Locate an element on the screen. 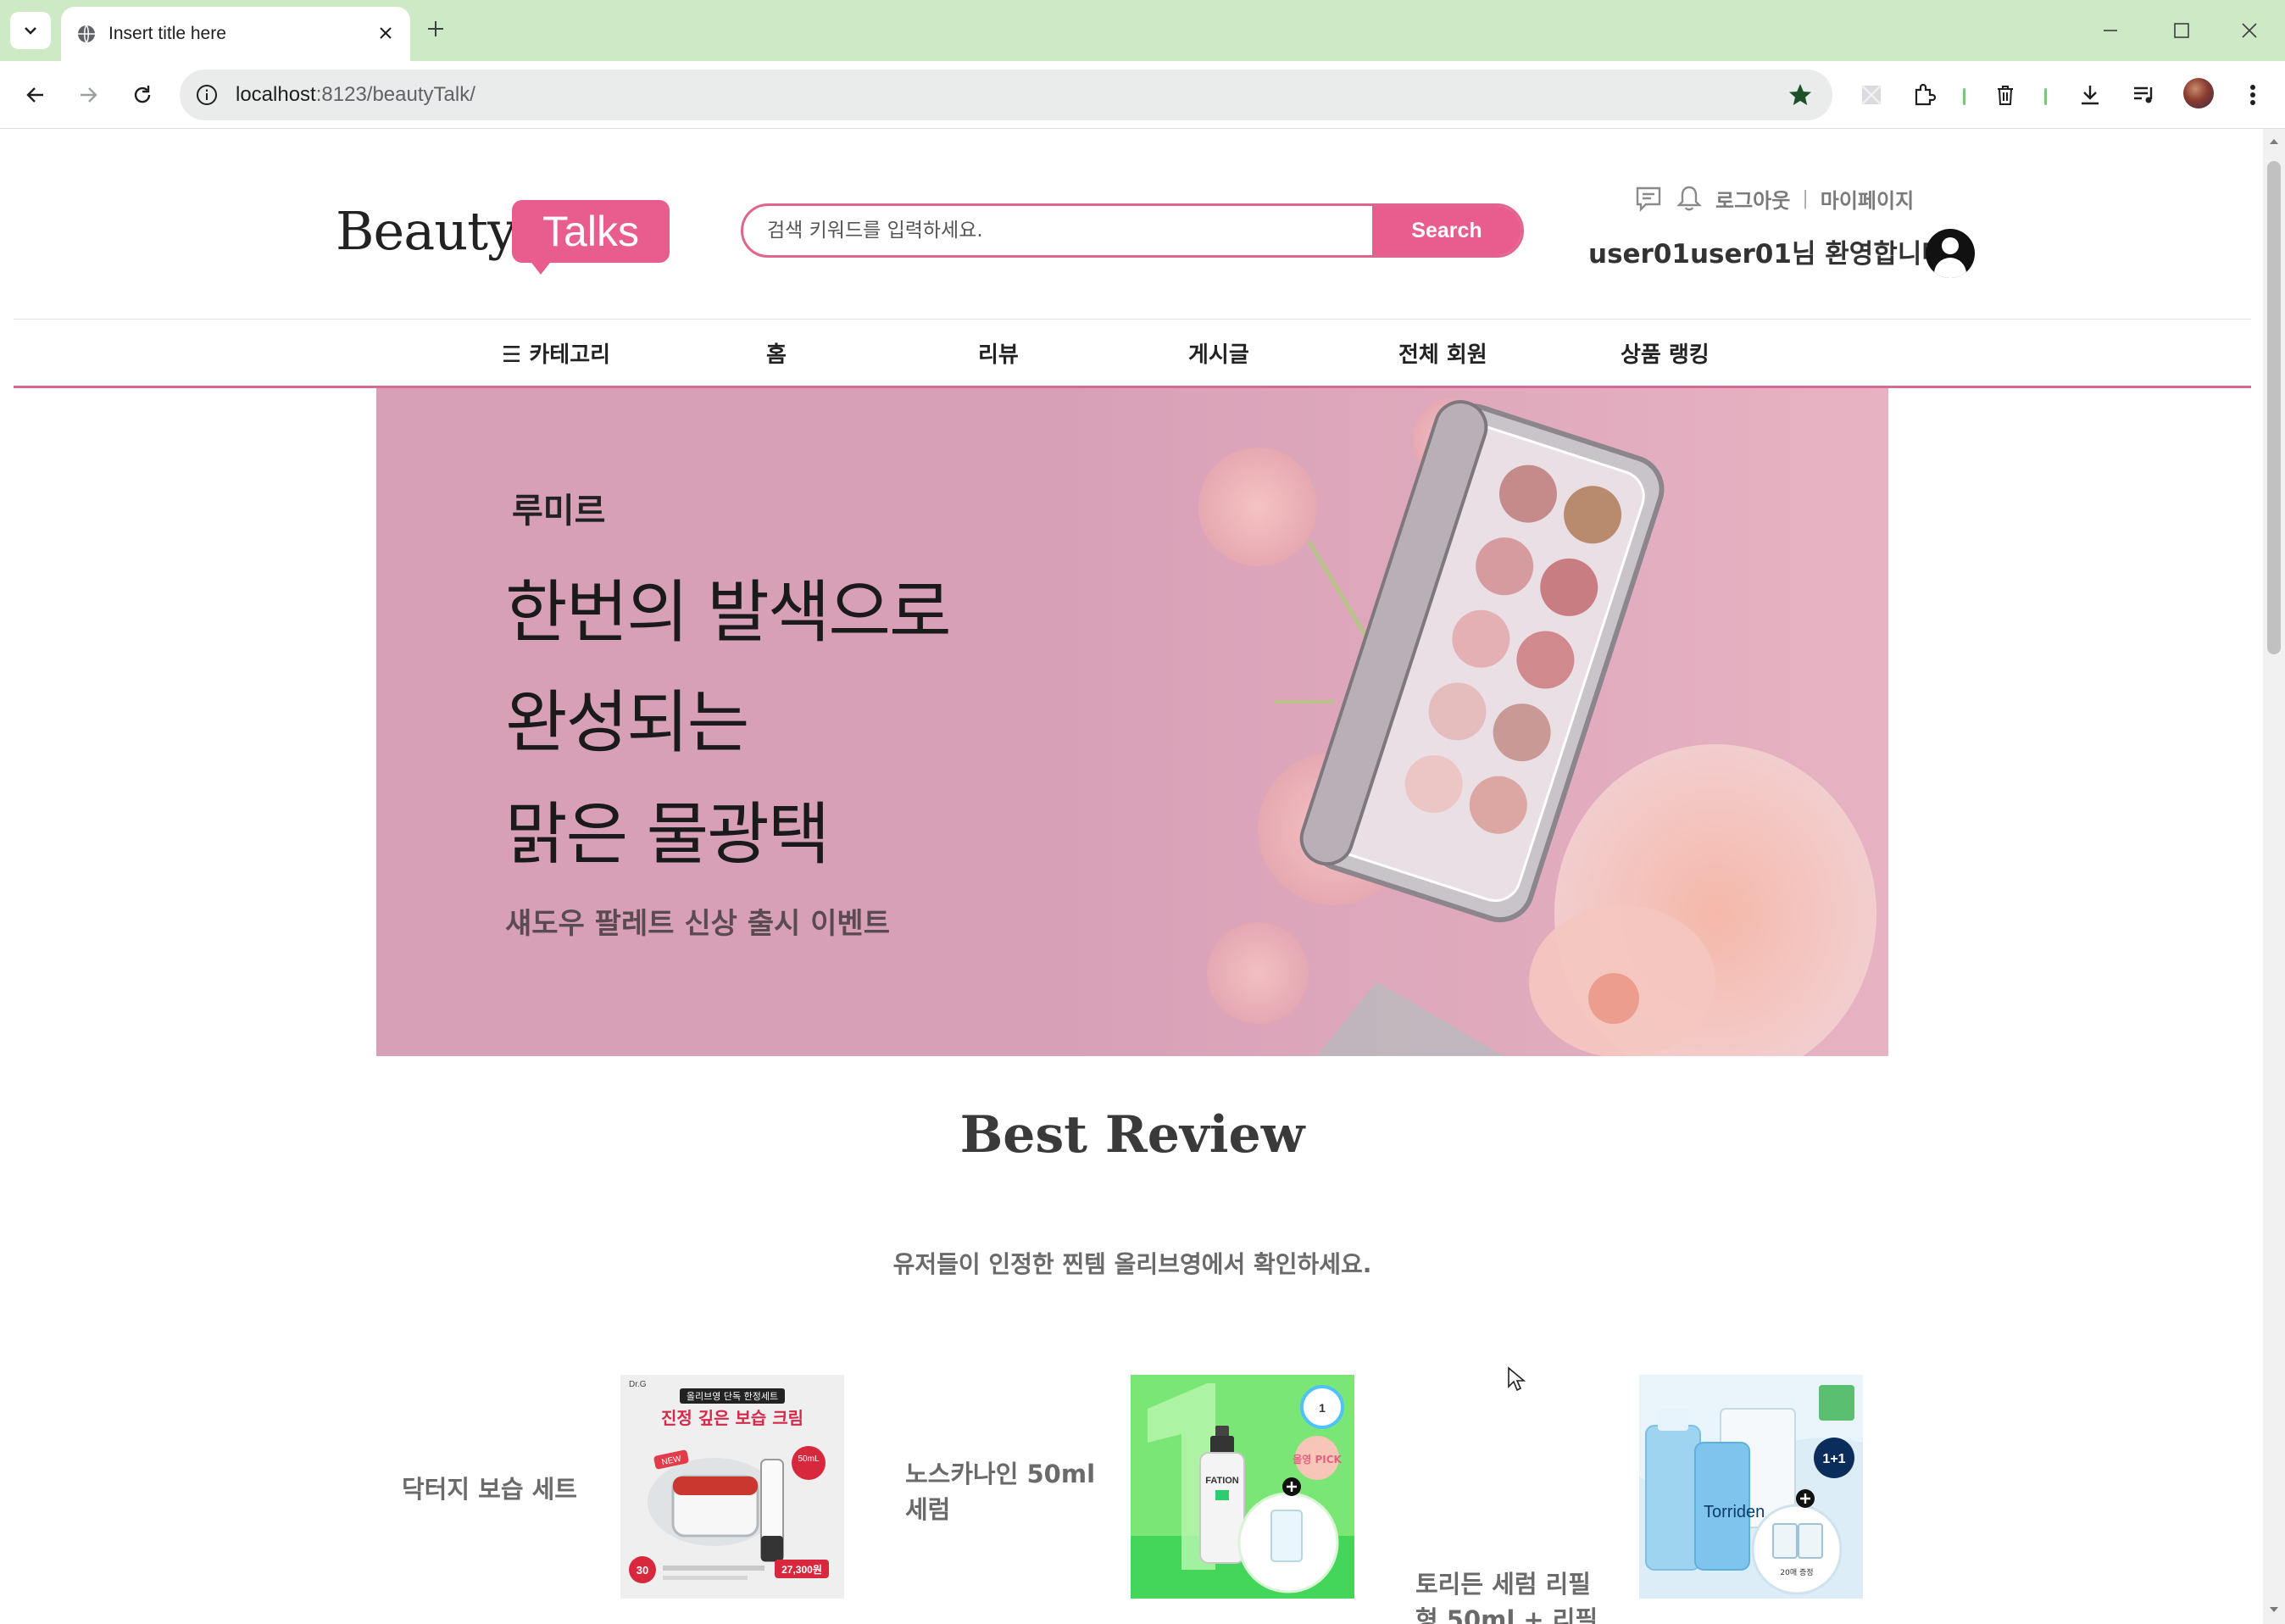 The width and height of the screenshot is (2285, 1624). scrollbar-thumb is located at coordinates (2274, 407).